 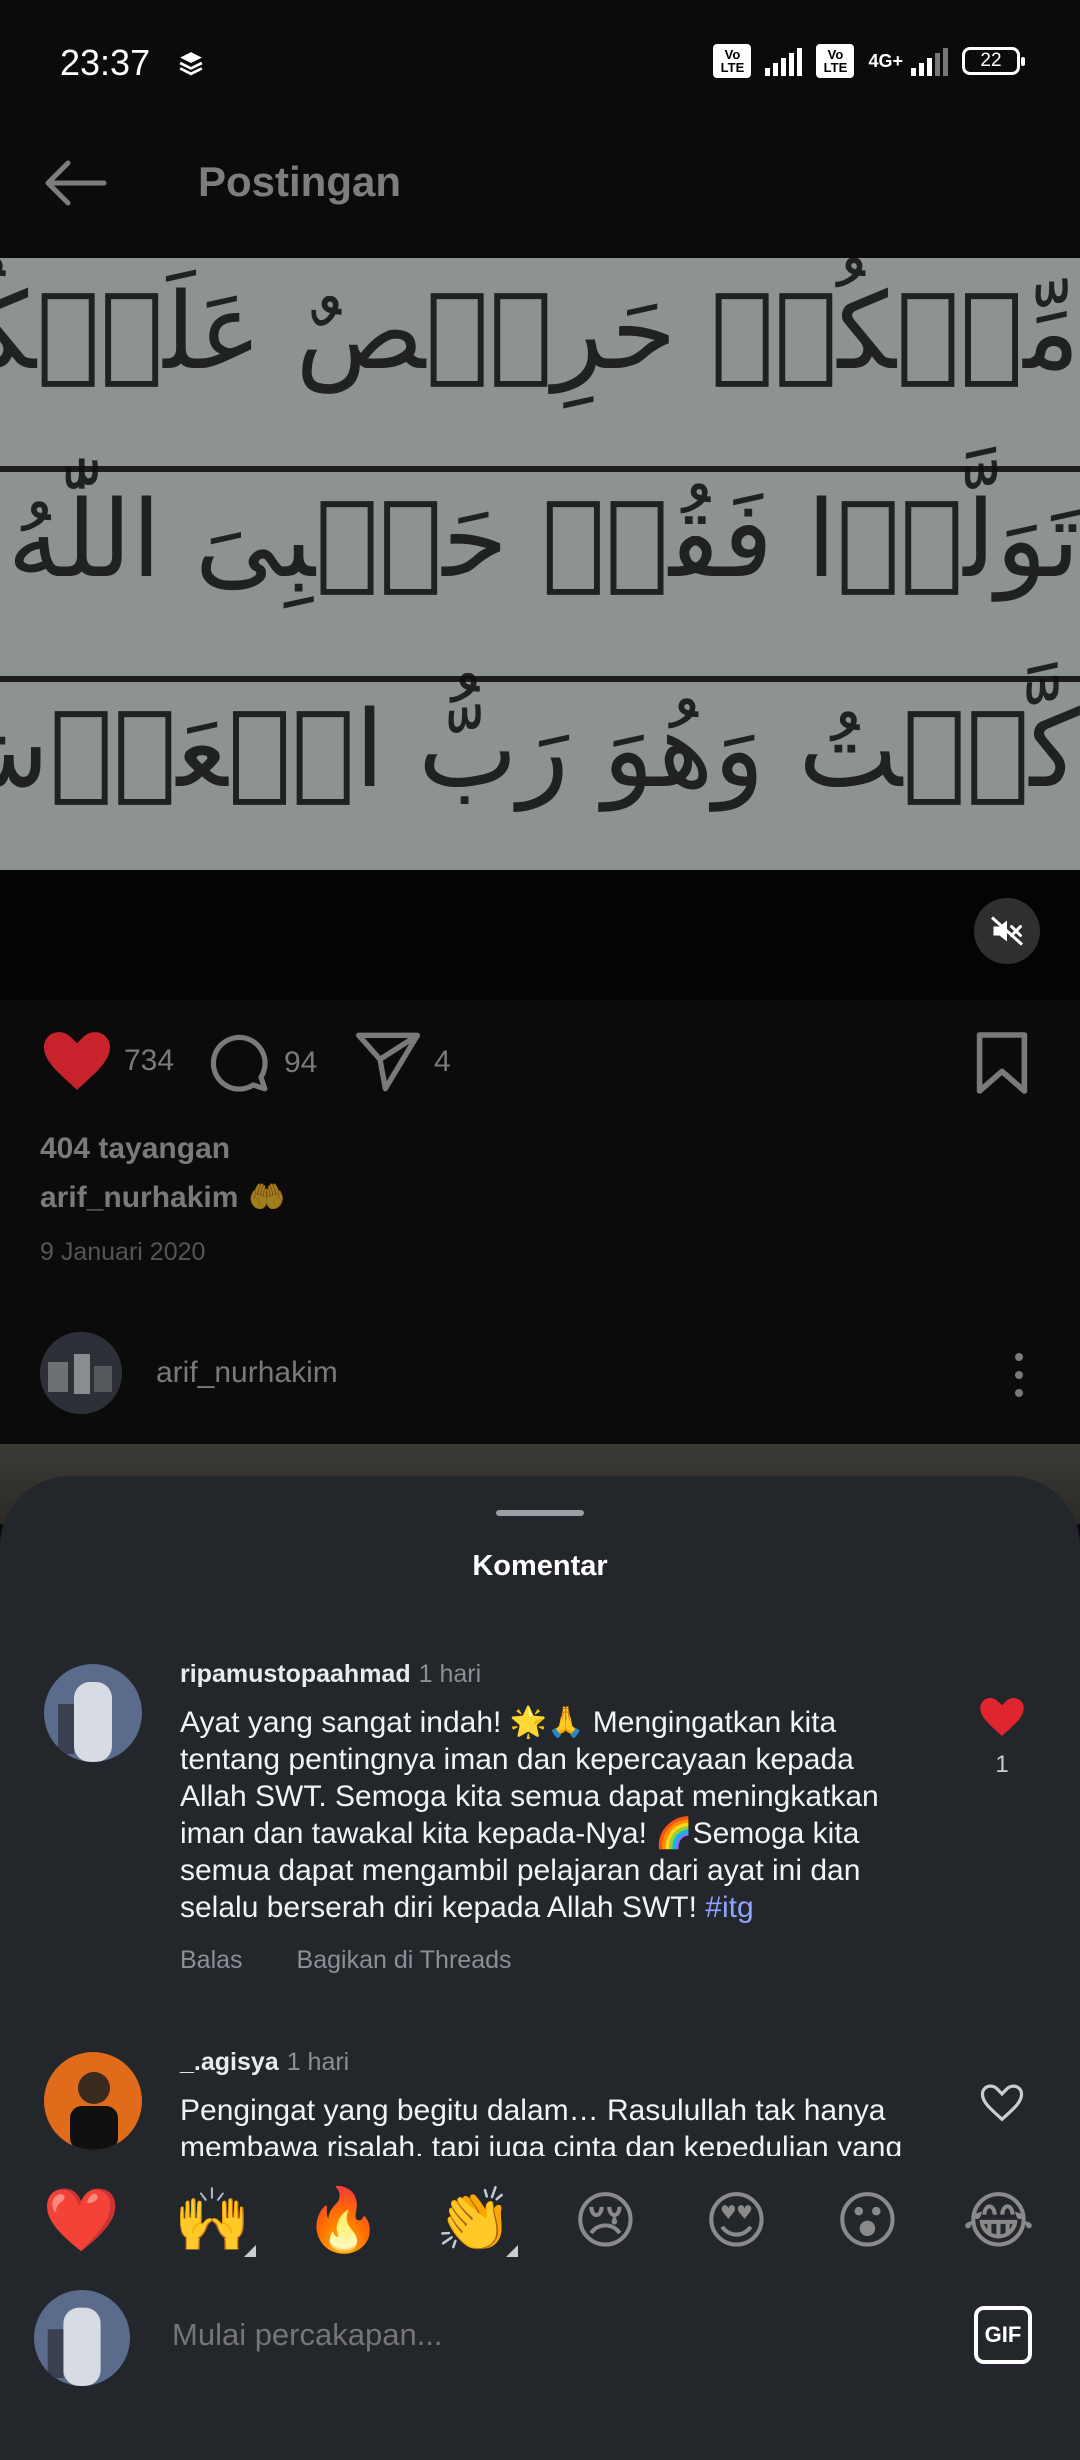 What do you see at coordinates (123, 1252) in the screenshot?
I see `post-date: 9 Januari 2020` at bounding box center [123, 1252].